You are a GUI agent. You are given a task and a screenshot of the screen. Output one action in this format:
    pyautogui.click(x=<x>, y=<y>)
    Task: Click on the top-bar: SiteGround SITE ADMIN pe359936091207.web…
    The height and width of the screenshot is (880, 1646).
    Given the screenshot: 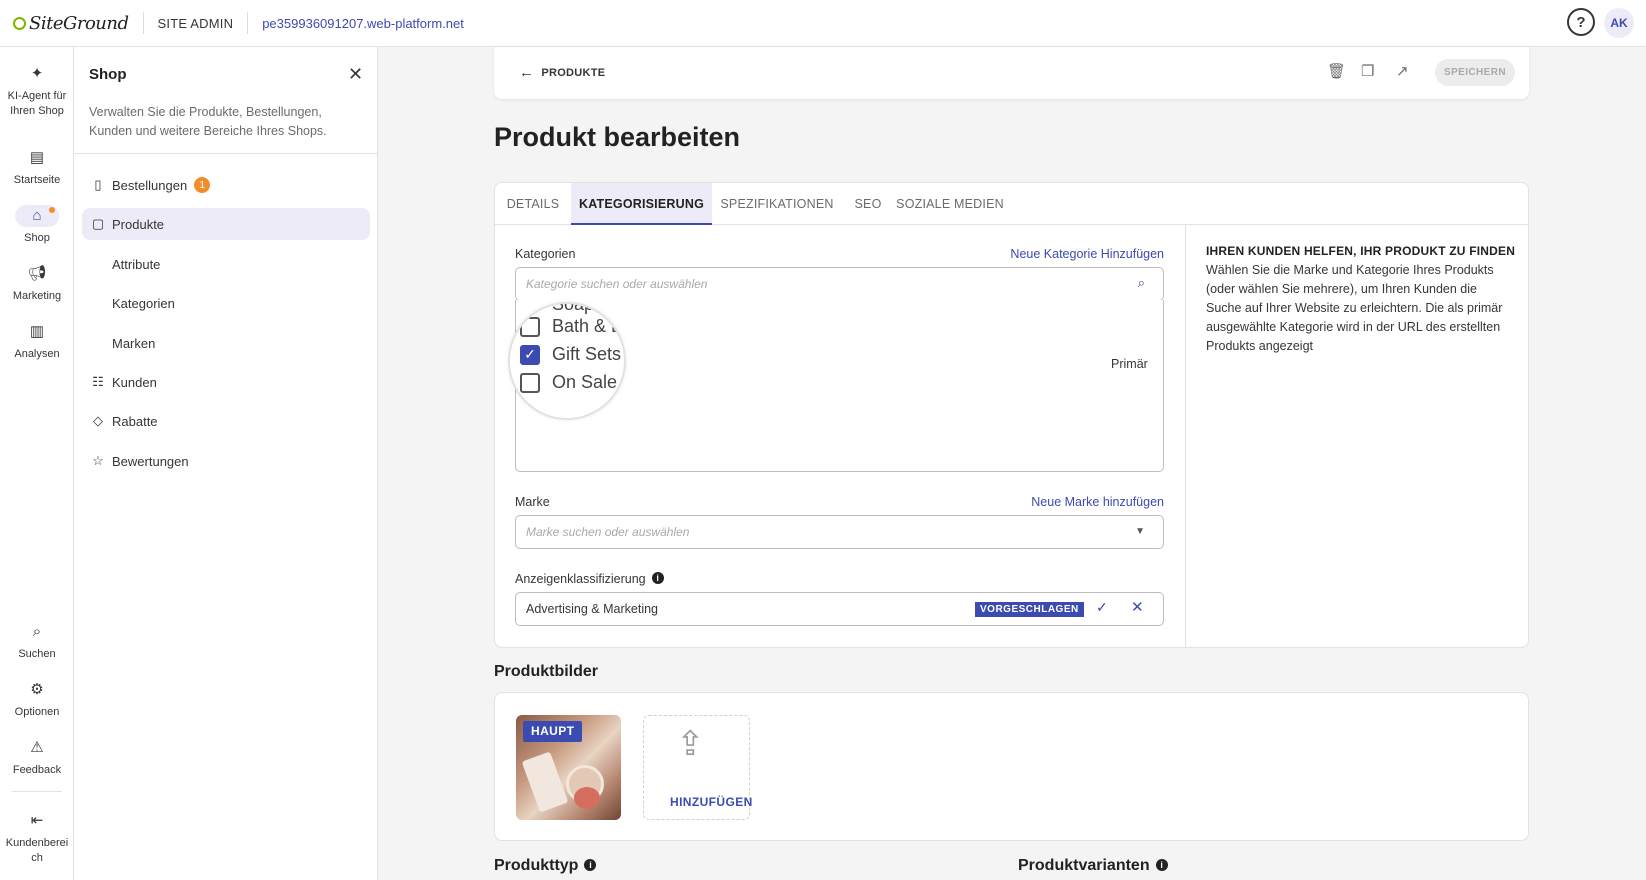 What is the action you would take?
    pyautogui.click(x=823, y=23)
    